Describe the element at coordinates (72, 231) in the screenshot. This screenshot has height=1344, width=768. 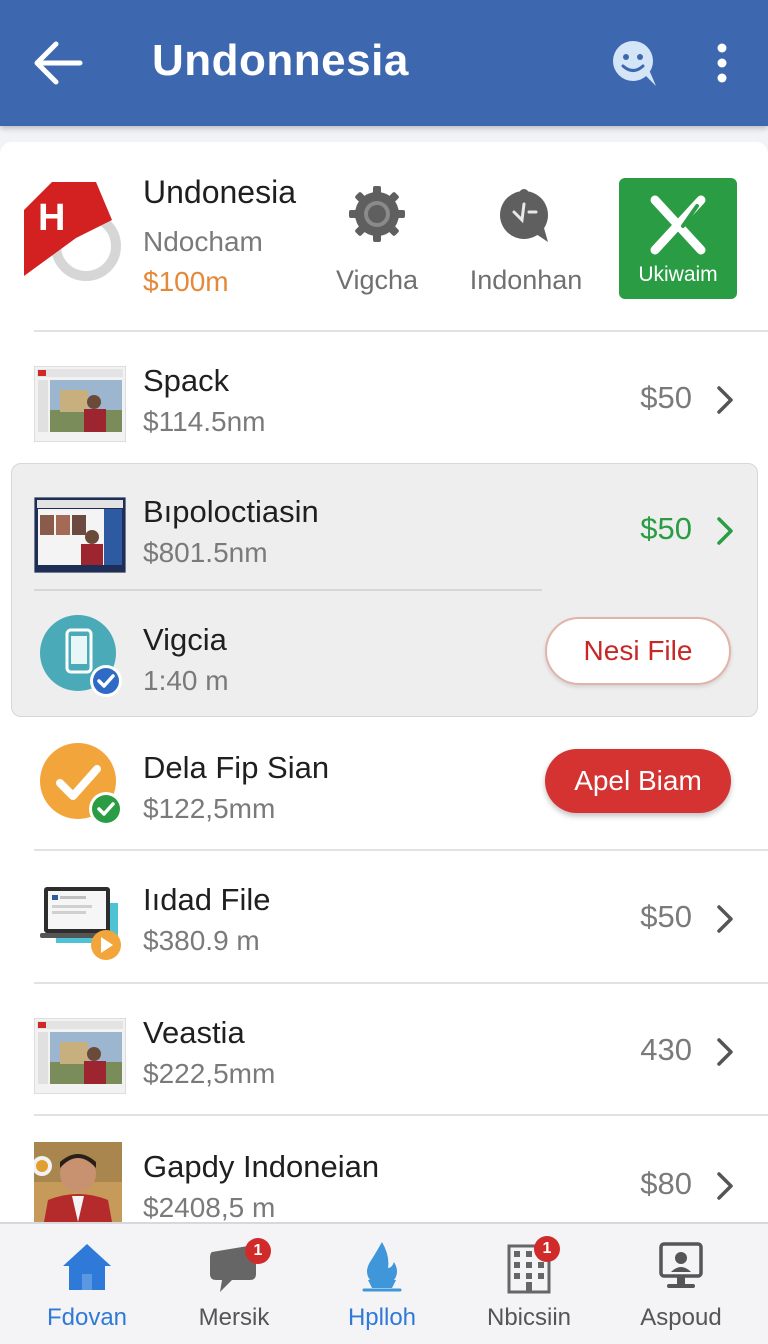
I see `brand-logo-icon: H` at that location.